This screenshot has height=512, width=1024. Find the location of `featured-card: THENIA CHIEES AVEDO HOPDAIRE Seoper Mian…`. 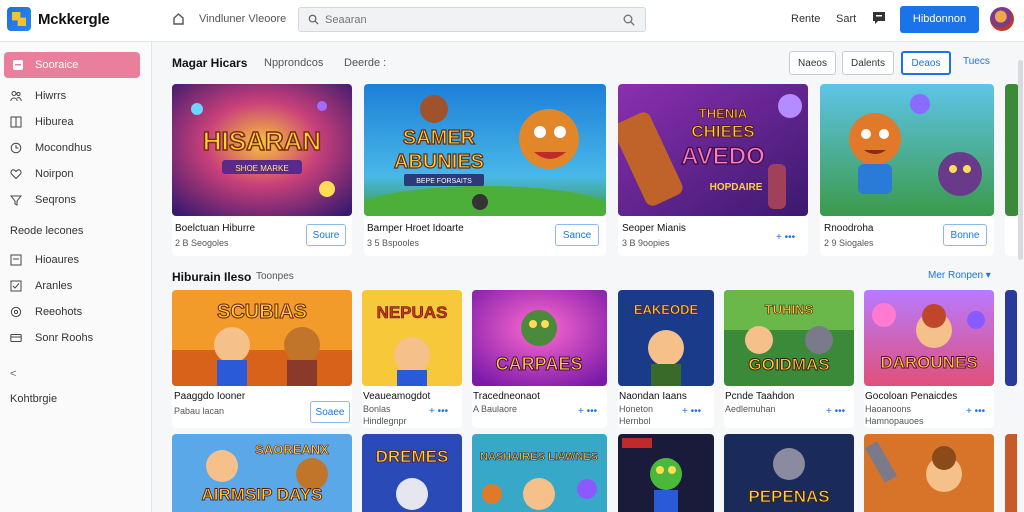

featured-card: THENIA CHIEES AVEDO HOPDAIRE Seoper Mian… is located at coordinates (713, 170).